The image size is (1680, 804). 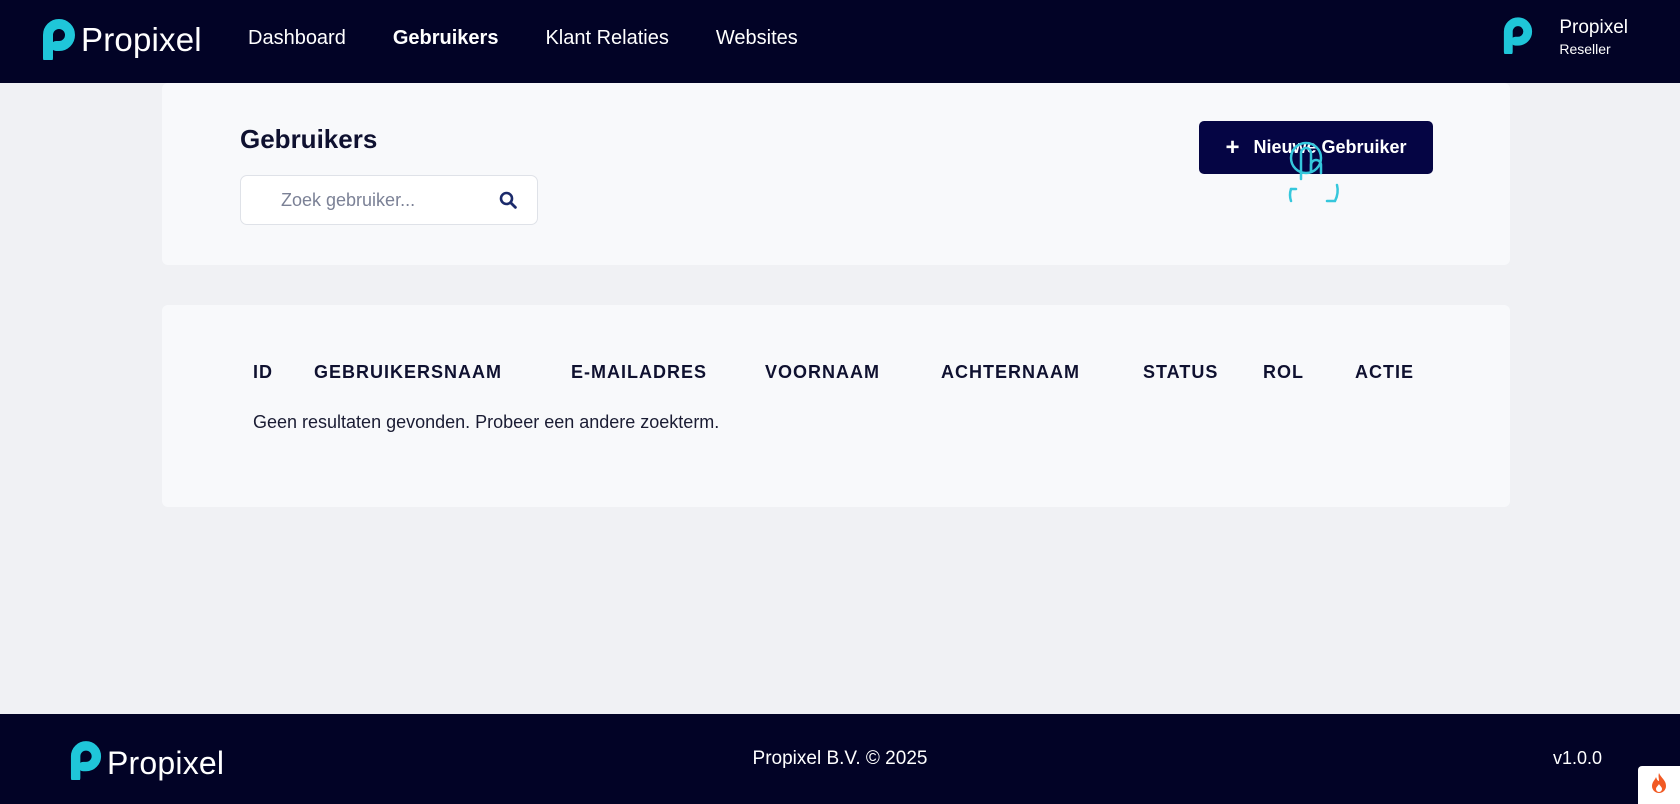 I want to click on user-menu: Propixel Reseller, so click(x=1565, y=37).